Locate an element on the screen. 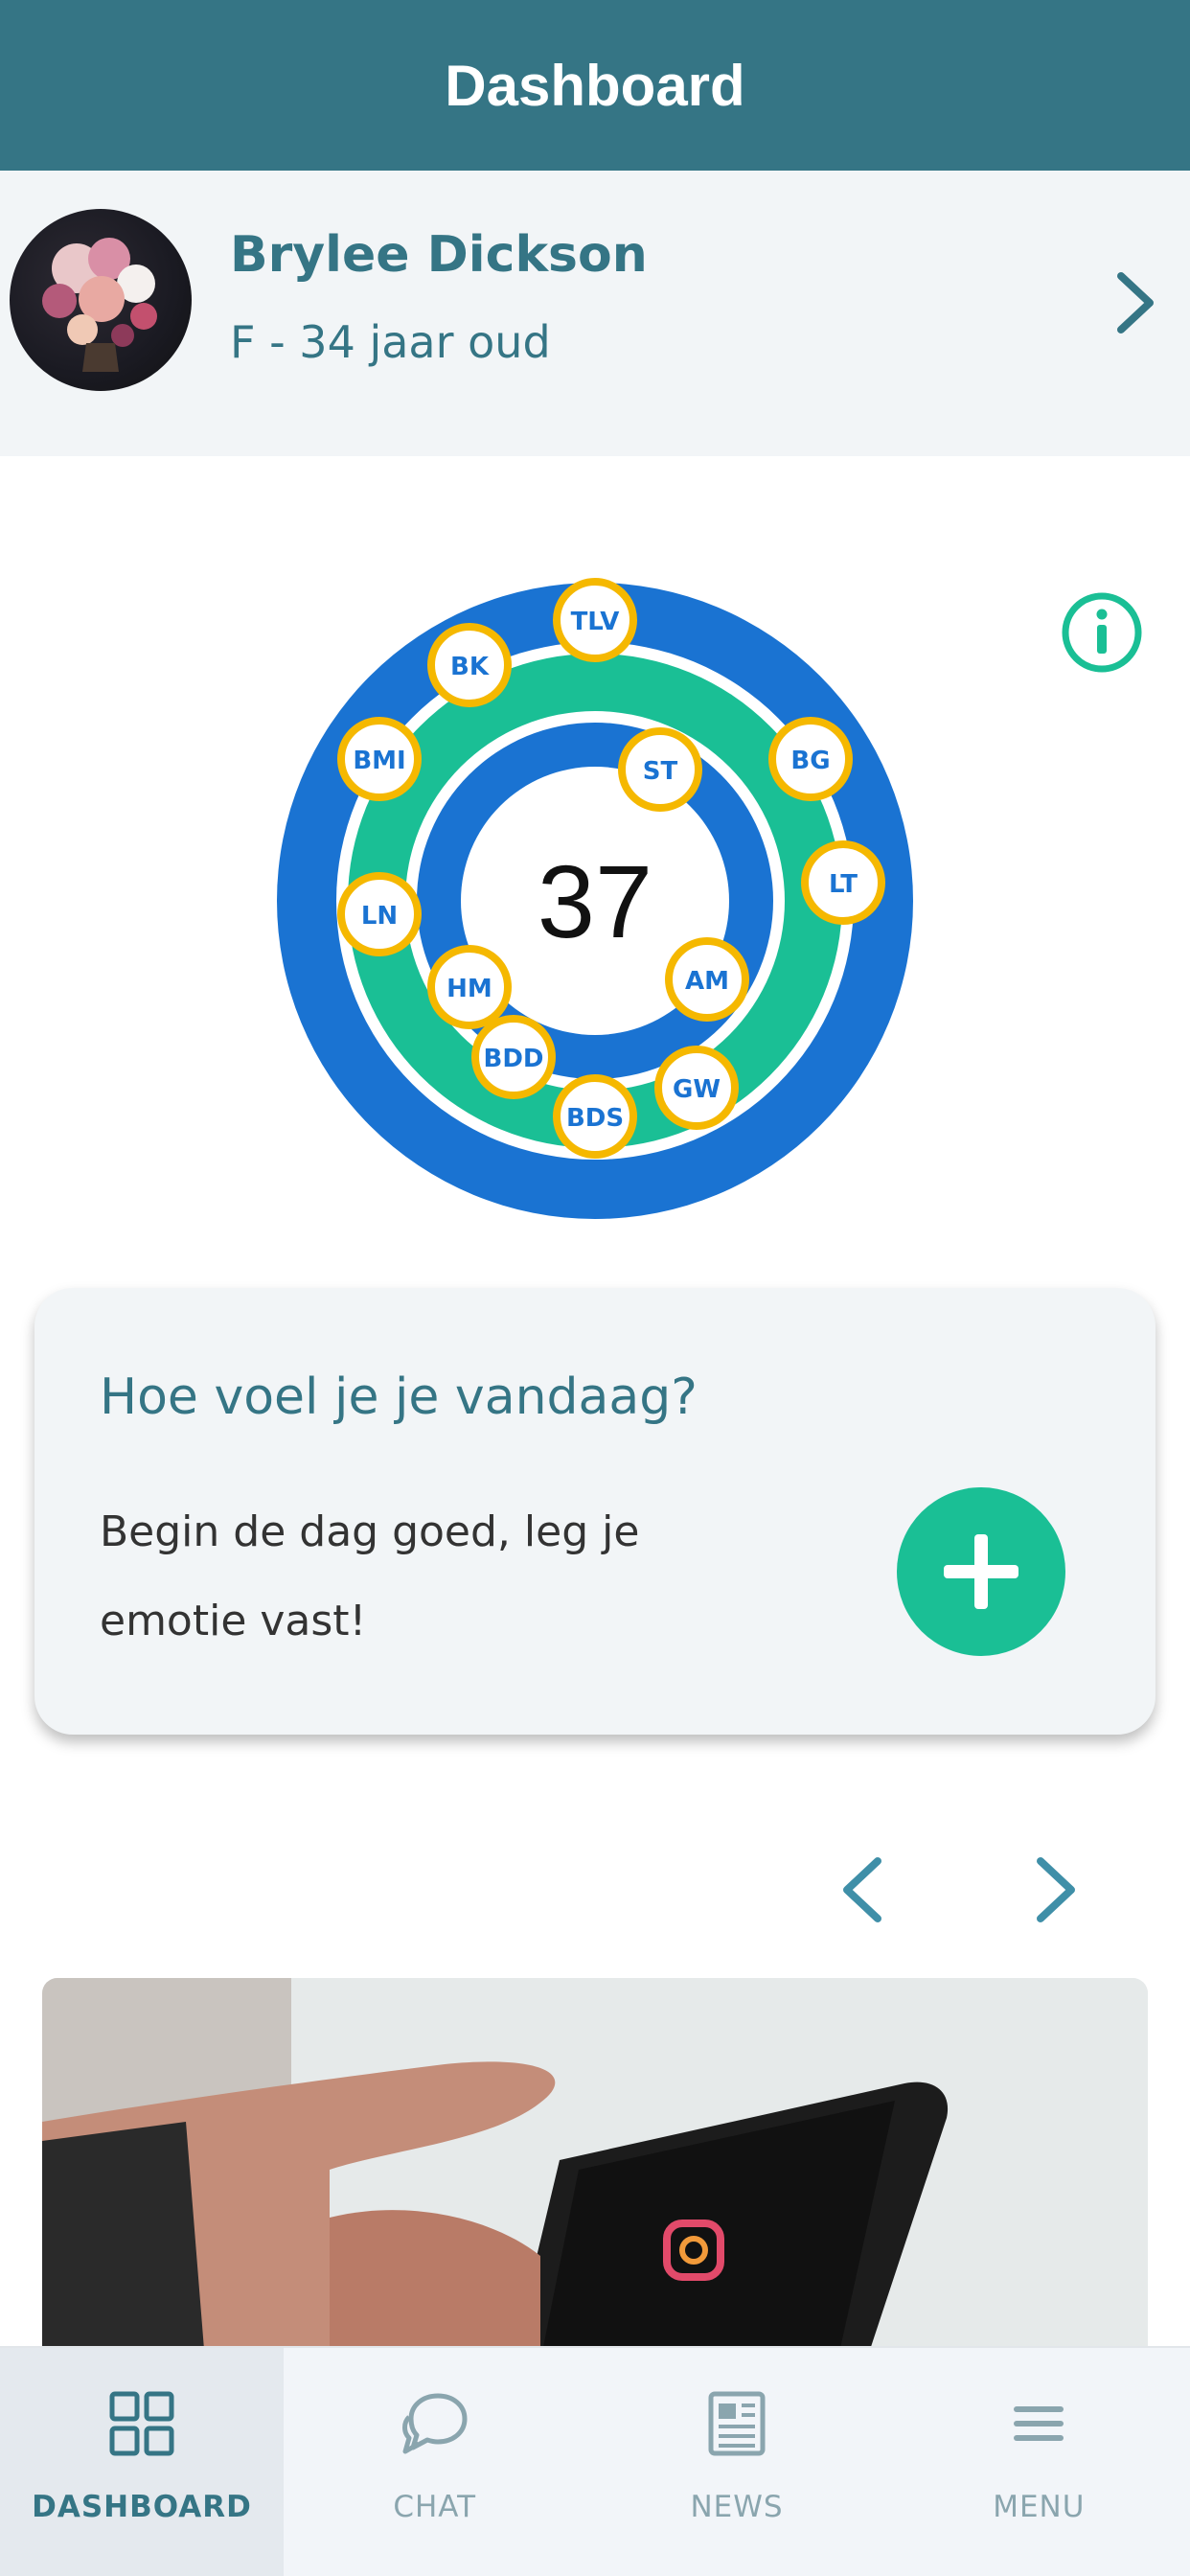  card-title: Hoe voel je je vandaag? is located at coordinates (399, 1397).